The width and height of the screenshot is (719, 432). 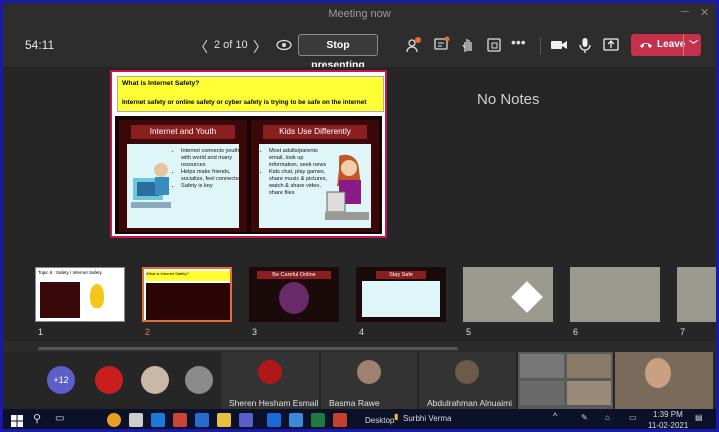 I want to click on folder-icon: ▮, so click(x=396, y=416).